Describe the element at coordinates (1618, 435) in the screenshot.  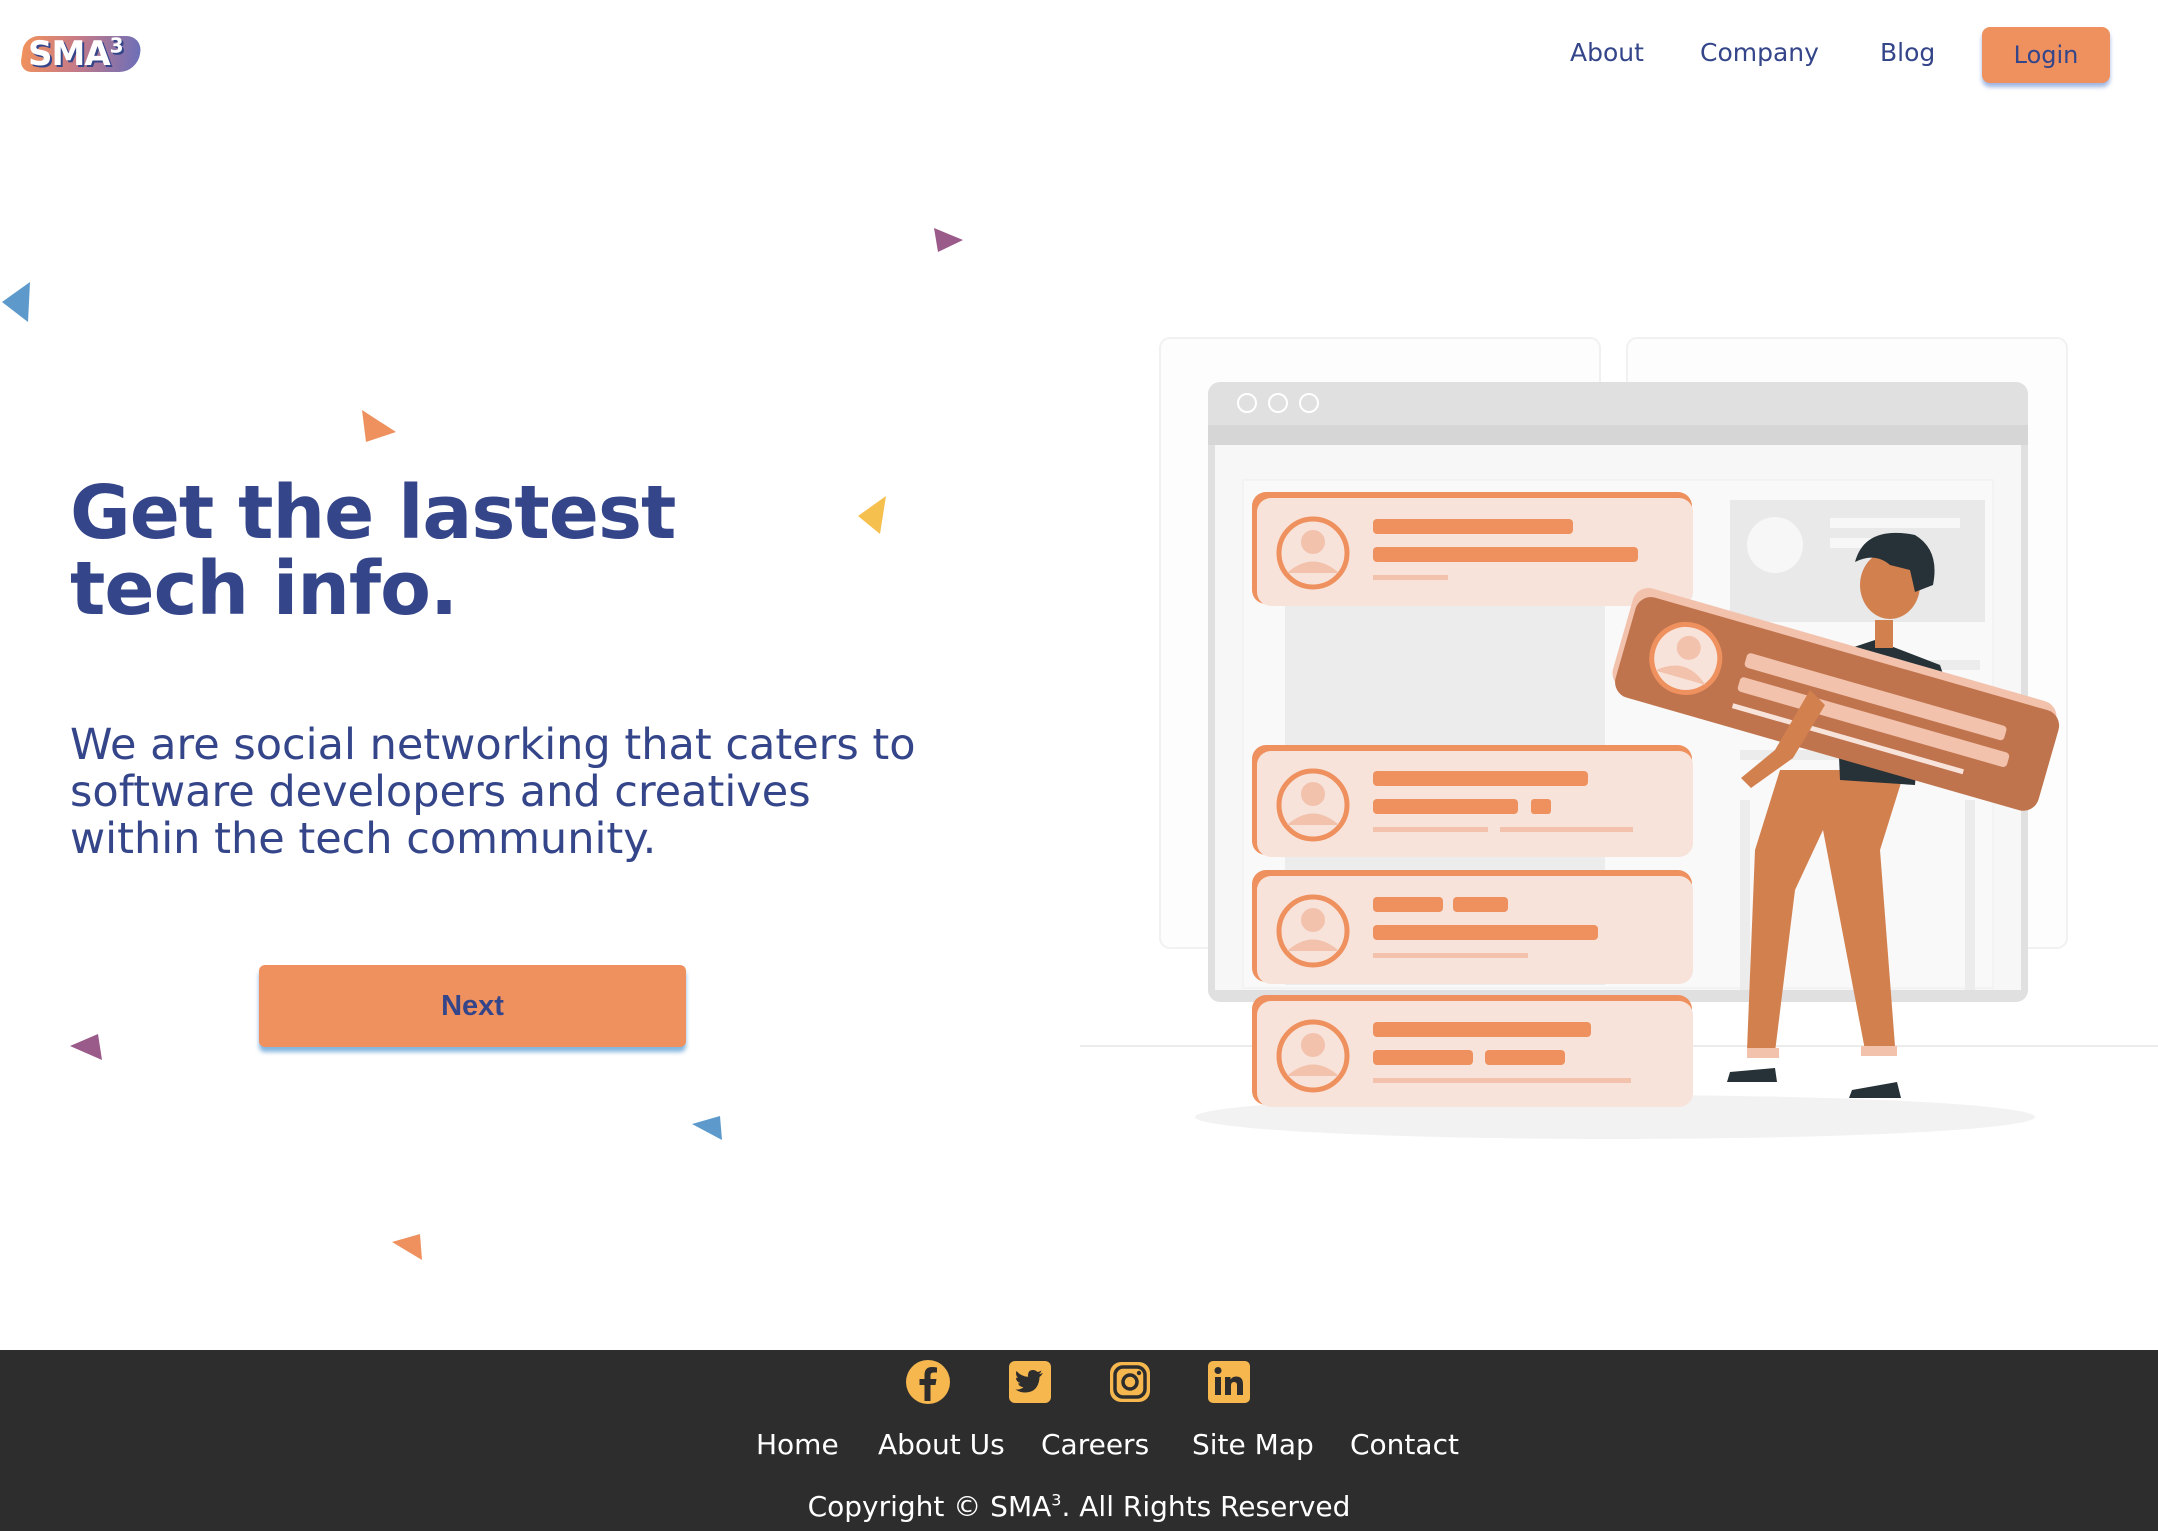
I see `browser-toolbar` at that location.